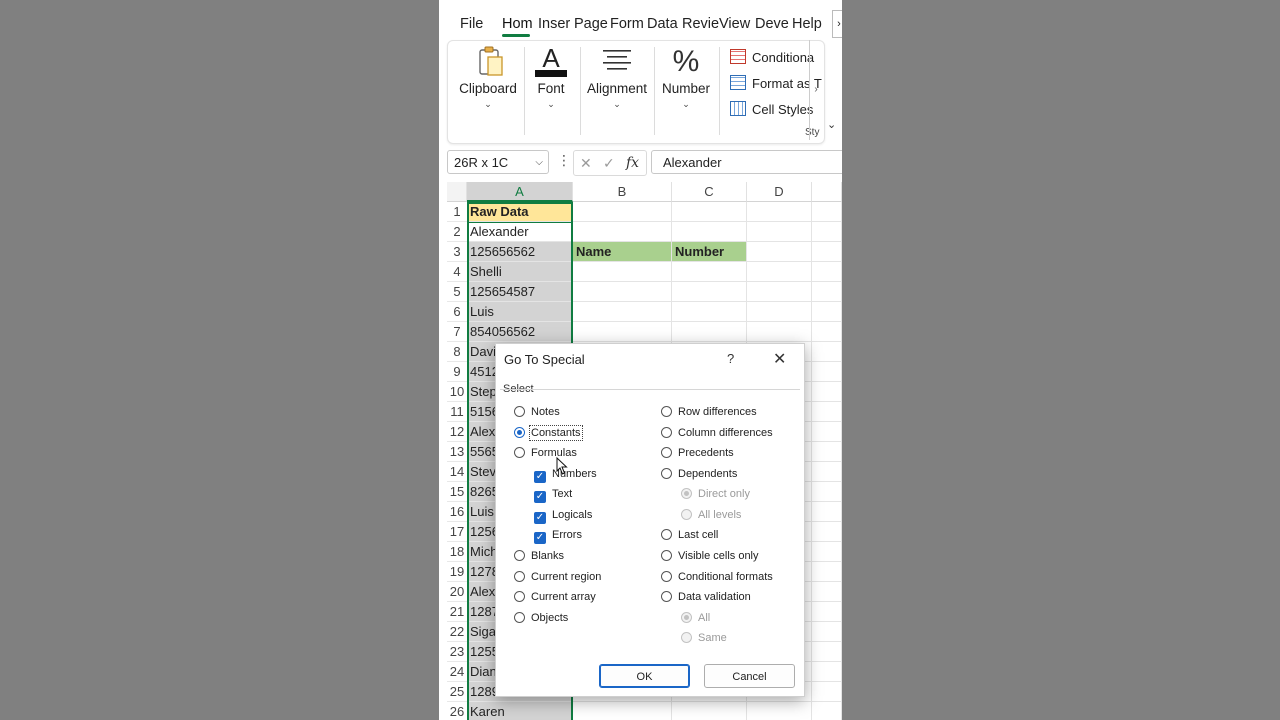 The image size is (1280, 720). I want to click on cell-e19, so click(827, 572).